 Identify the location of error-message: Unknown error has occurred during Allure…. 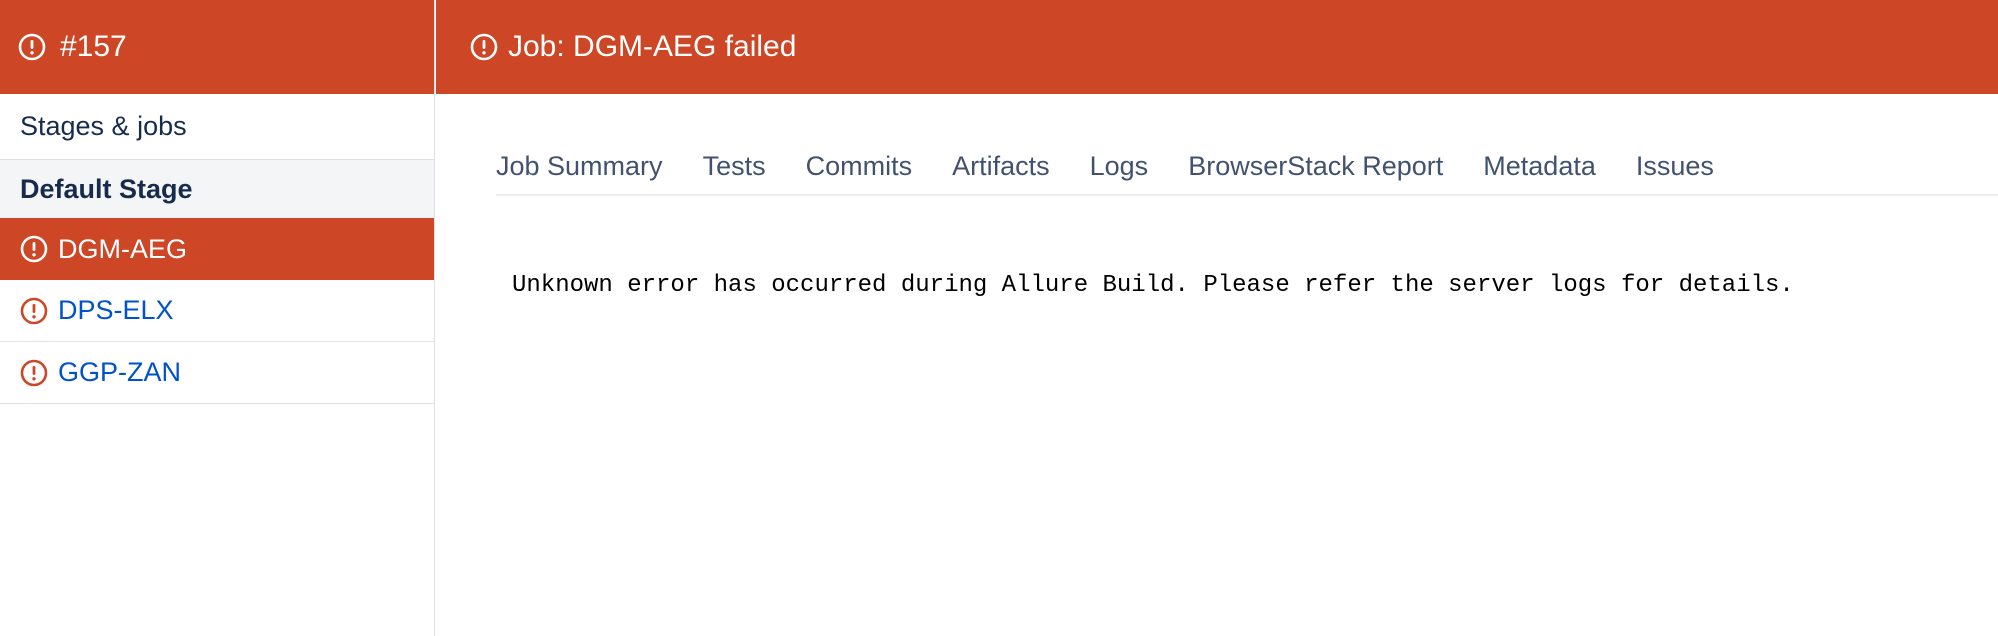
(1153, 285).